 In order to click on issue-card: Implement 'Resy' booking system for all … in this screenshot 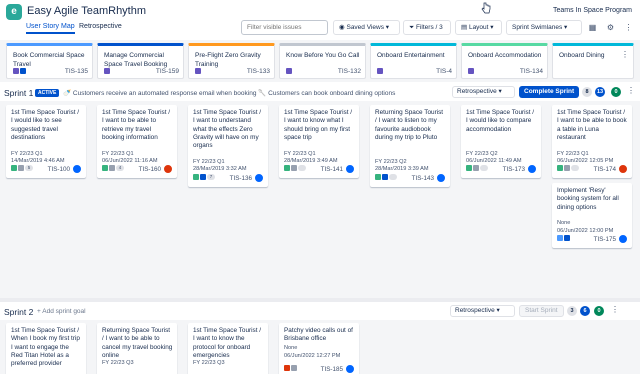, I will do `click(592, 215)`.